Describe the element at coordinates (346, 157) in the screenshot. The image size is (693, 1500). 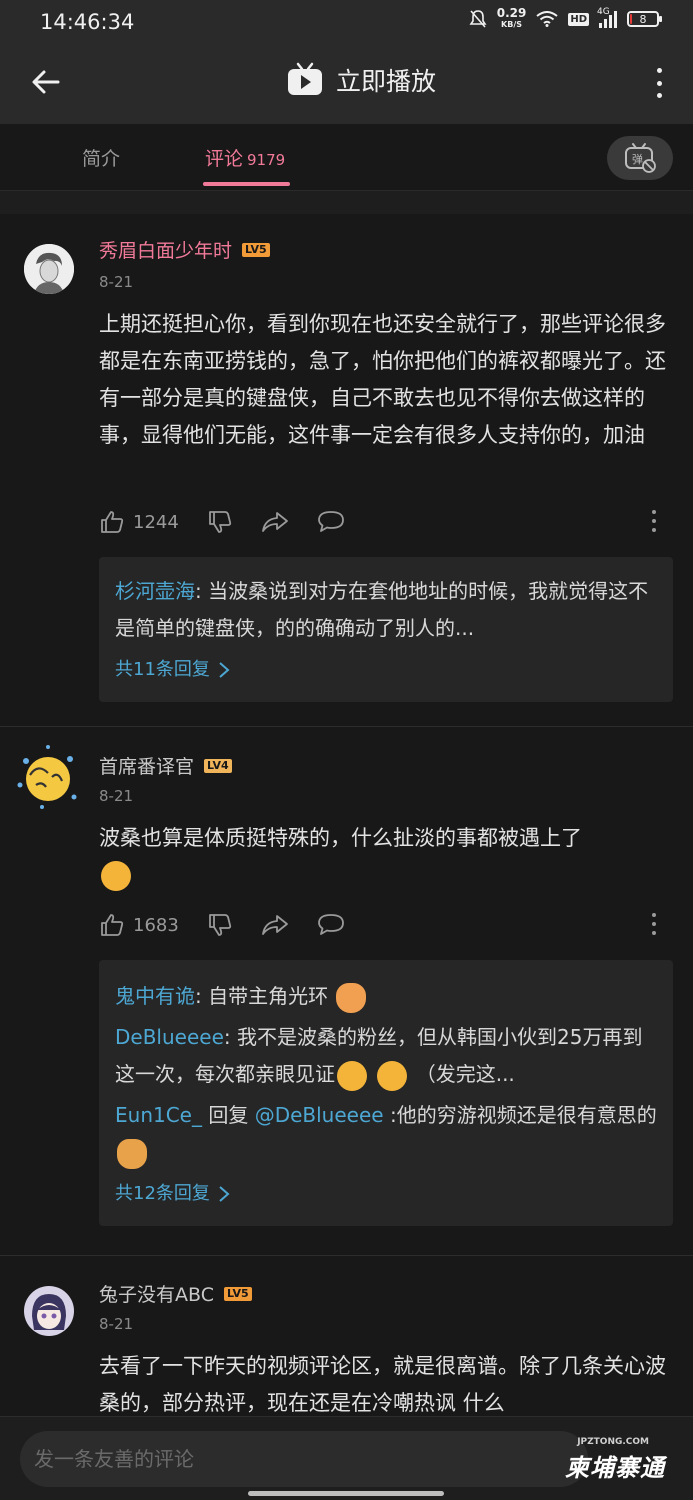
I see `tab-bar: 简介 评论 9179 弹` at that location.